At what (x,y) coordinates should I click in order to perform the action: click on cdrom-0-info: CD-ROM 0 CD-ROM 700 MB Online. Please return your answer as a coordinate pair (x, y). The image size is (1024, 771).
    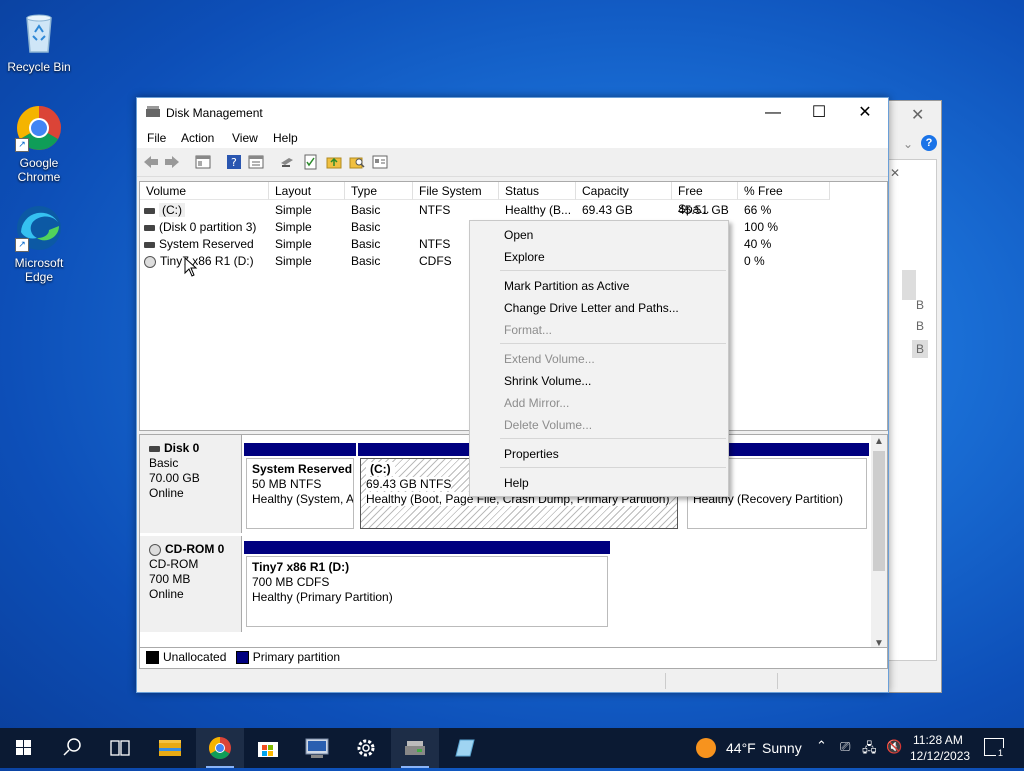
    Looking at the image, I should click on (191, 584).